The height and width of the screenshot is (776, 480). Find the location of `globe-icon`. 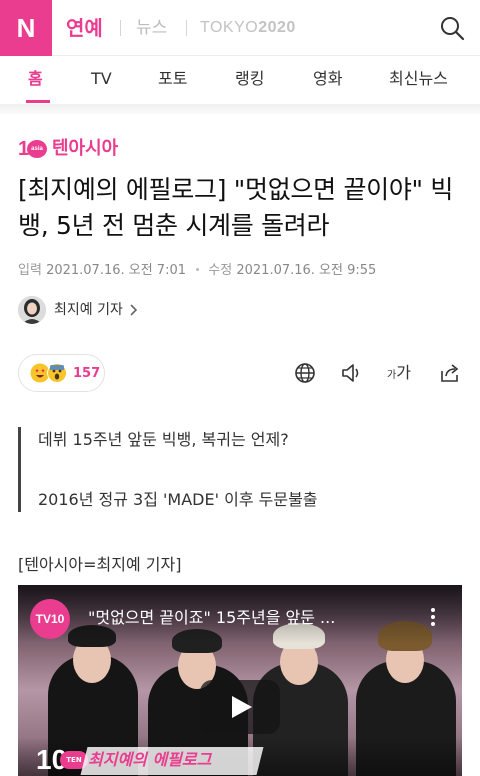

globe-icon is located at coordinates (305, 373).